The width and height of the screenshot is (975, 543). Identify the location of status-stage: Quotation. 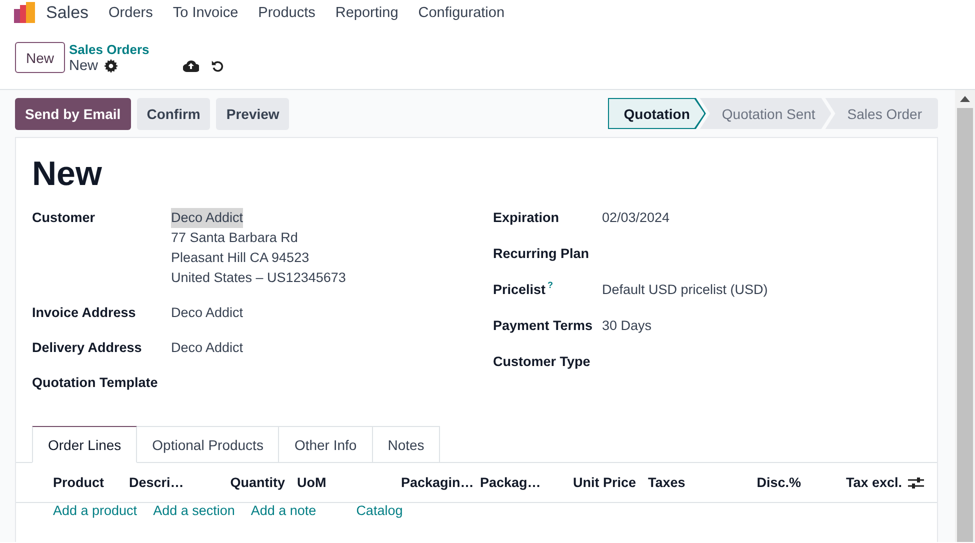
(657, 113).